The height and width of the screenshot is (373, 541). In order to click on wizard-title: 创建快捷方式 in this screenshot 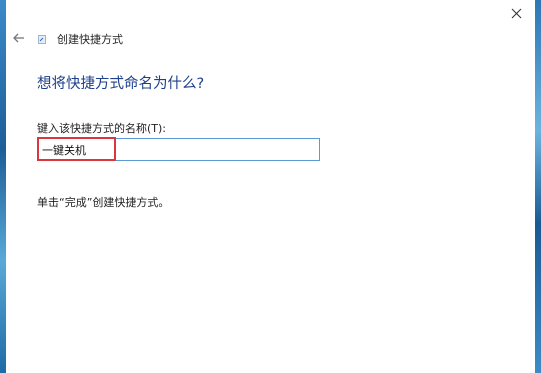, I will do `click(90, 39)`.